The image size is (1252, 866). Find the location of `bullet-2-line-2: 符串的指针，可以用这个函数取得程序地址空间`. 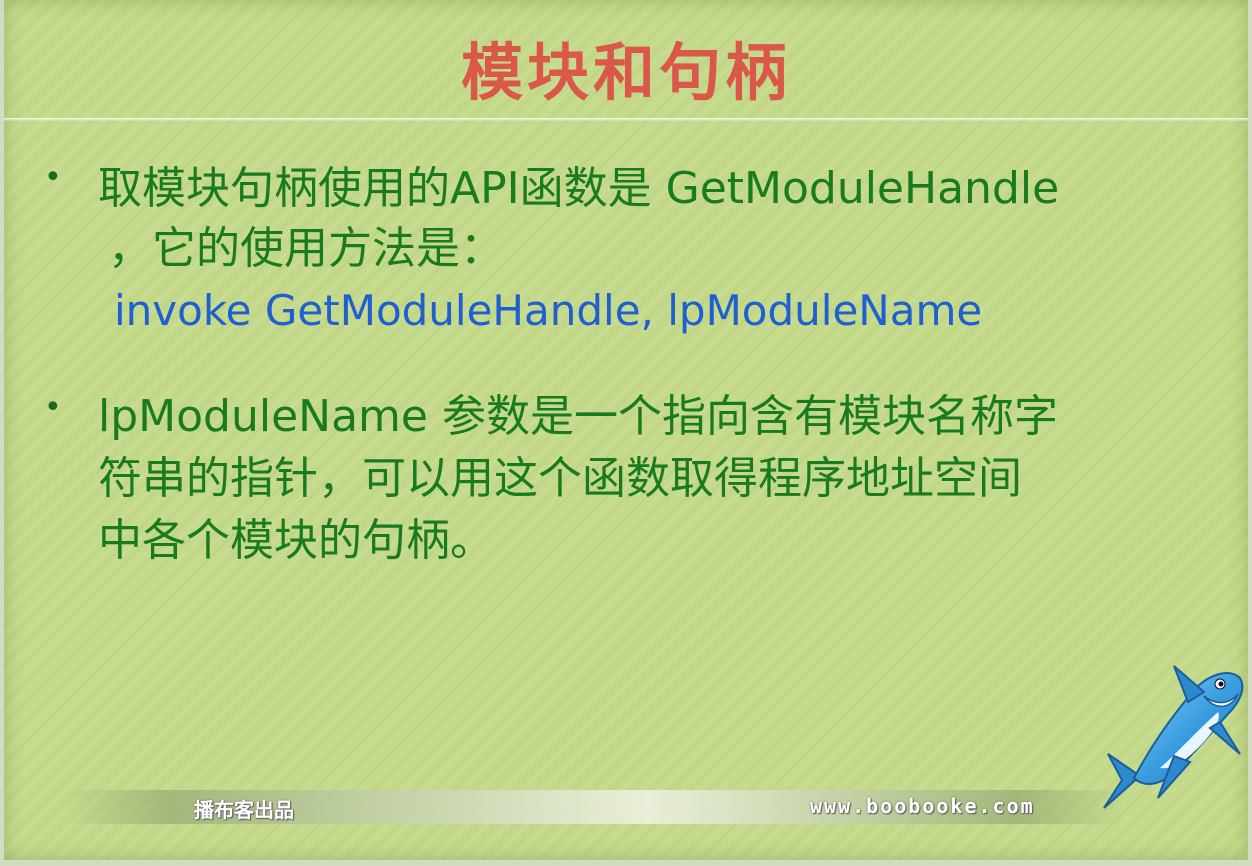

bullet-2-line-2: 符串的指针，可以用这个函数取得程序地址空间 is located at coordinates (560, 478).